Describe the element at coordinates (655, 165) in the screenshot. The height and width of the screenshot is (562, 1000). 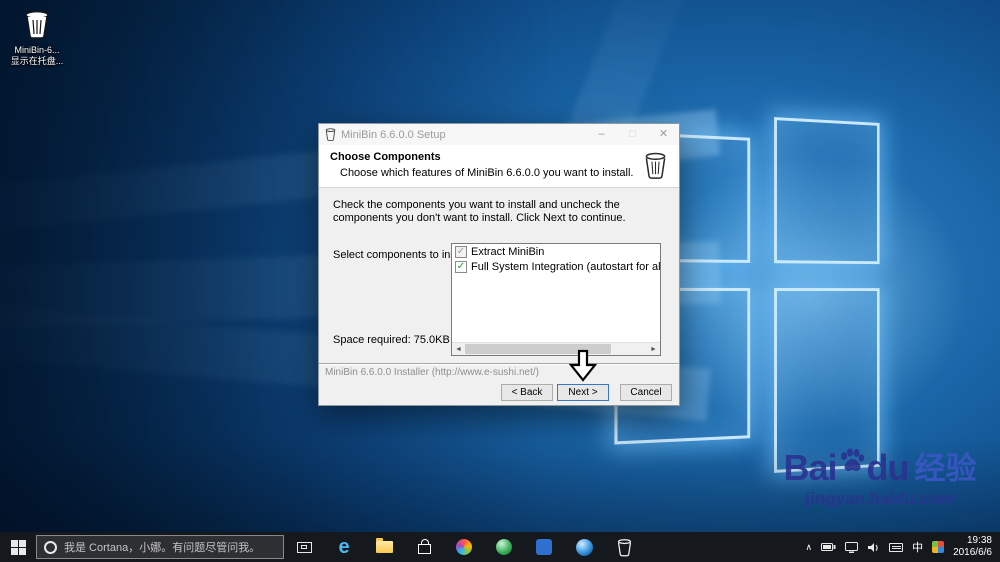
I see `minibin-logo-icon` at that location.